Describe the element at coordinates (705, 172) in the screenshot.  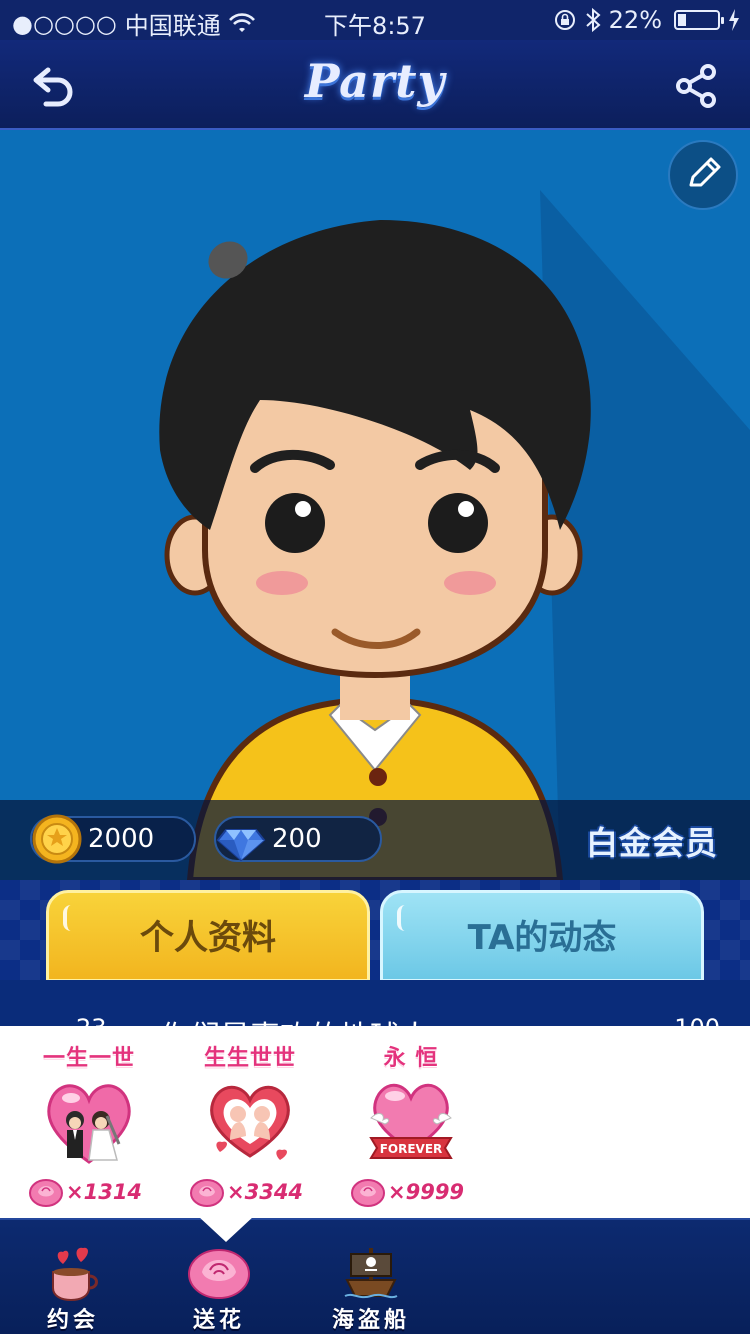
I see `pencil-icon` at that location.